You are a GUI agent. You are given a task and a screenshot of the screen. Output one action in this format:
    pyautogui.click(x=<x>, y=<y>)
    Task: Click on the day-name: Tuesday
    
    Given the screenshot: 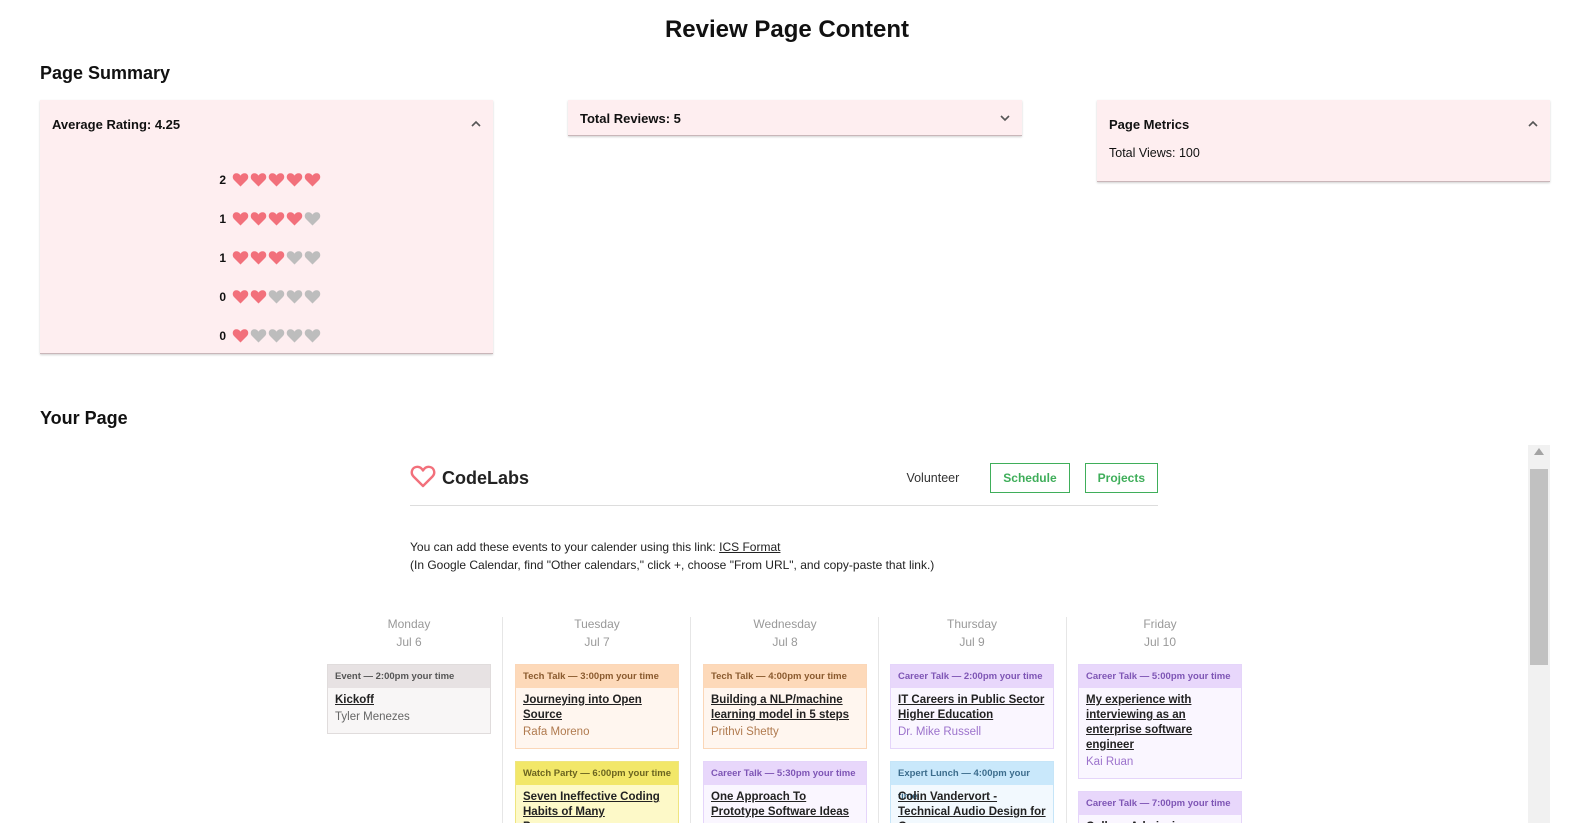 What is the action you would take?
    pyautogui.click(x=597, y=624)
    